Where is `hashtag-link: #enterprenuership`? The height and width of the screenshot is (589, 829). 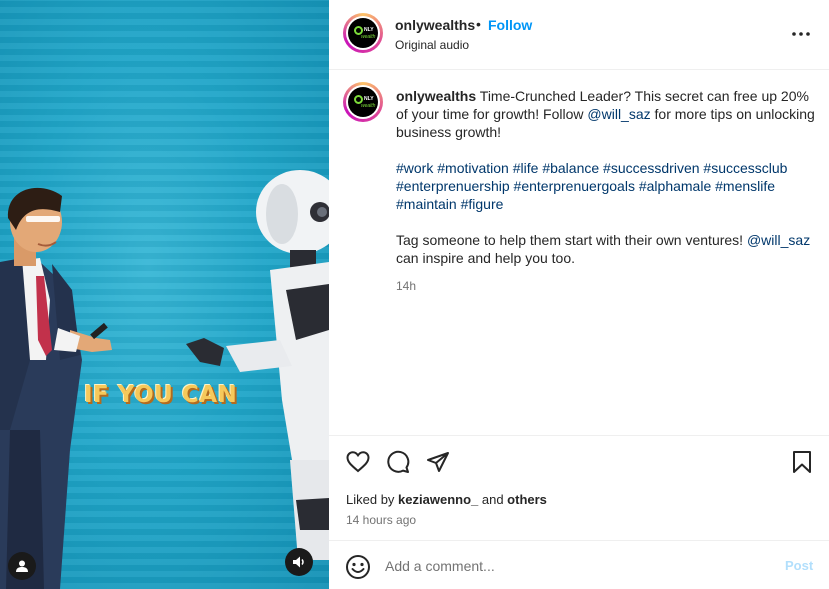 hashtag-link: #enterprenuership is located at coordinates (453, 186).